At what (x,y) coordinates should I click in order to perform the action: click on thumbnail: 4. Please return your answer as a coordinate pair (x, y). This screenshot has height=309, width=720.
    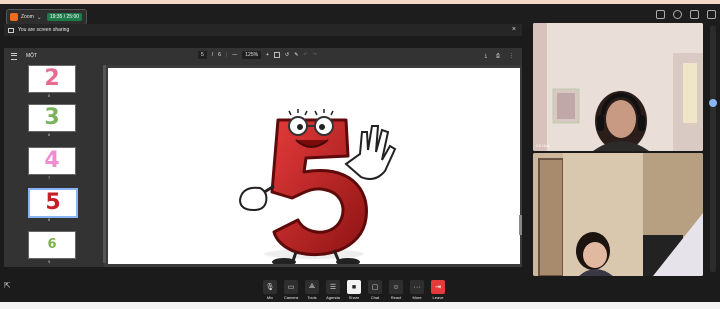
    Looking at the image, I should click on (52, 161).